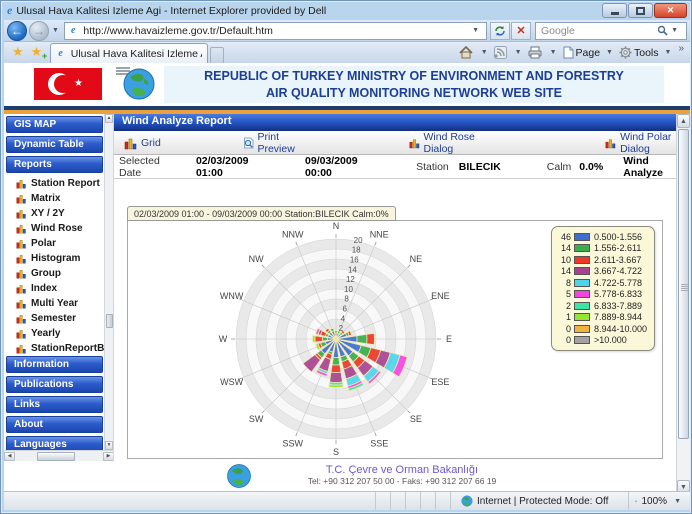 Image resolution: width=692 pixels, height=514 pixels. I want to click on sidebar-item-semester: Semester, so click(54, 318).